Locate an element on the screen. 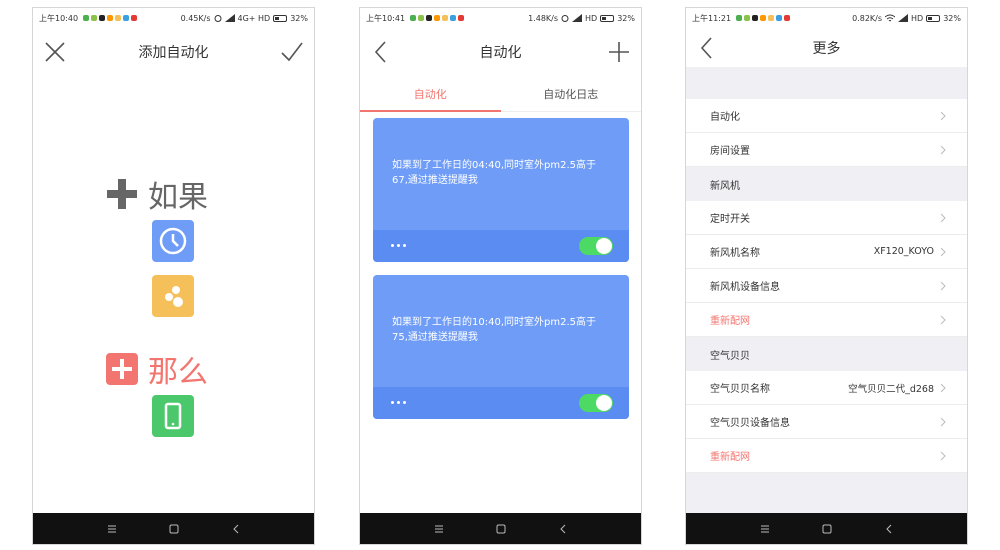  settings-row-device-info: 空气贝贝设备信息 is located at coordinates (826, 422).